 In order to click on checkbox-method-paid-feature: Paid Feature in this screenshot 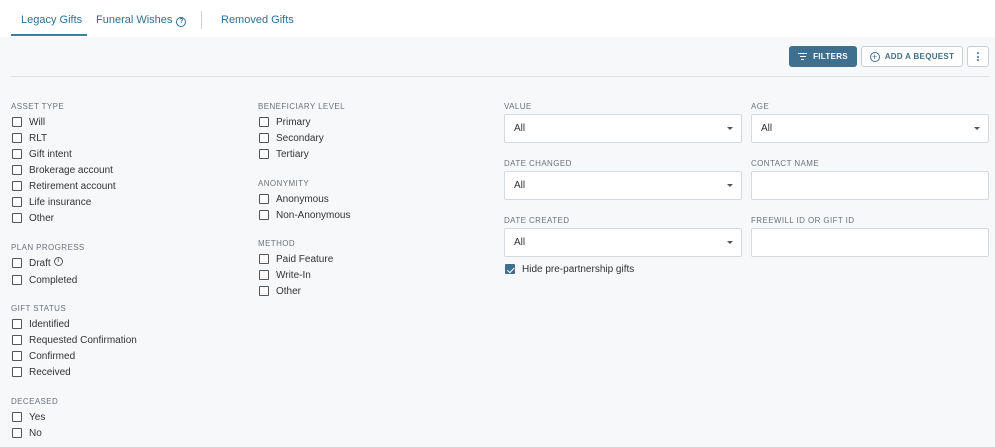, I will do `click(296, 259)`.